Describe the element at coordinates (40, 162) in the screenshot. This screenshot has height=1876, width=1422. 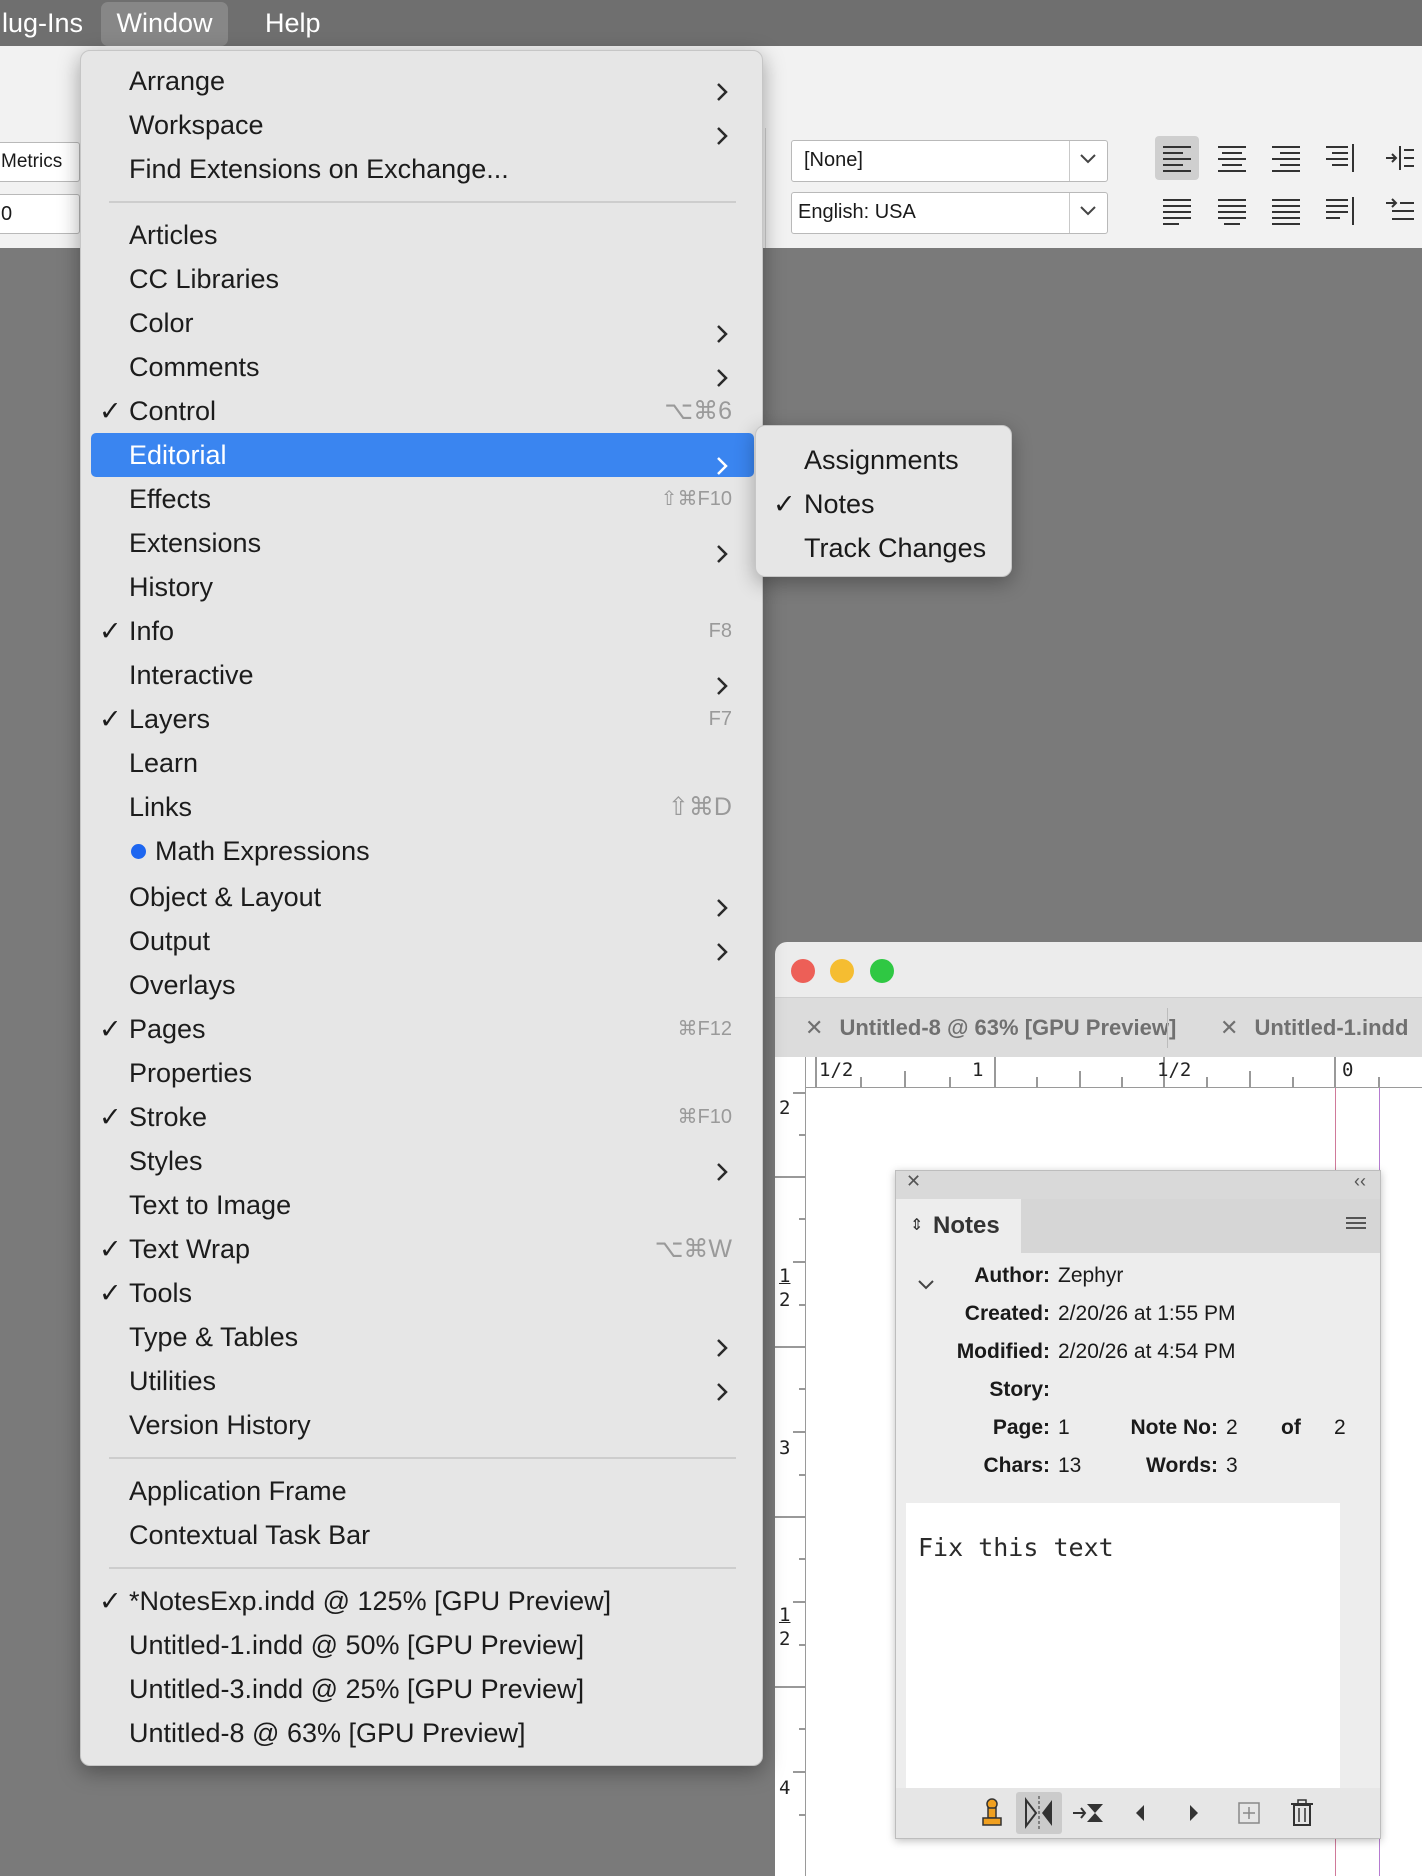
I see `kerning-field: Metrics` at that location.